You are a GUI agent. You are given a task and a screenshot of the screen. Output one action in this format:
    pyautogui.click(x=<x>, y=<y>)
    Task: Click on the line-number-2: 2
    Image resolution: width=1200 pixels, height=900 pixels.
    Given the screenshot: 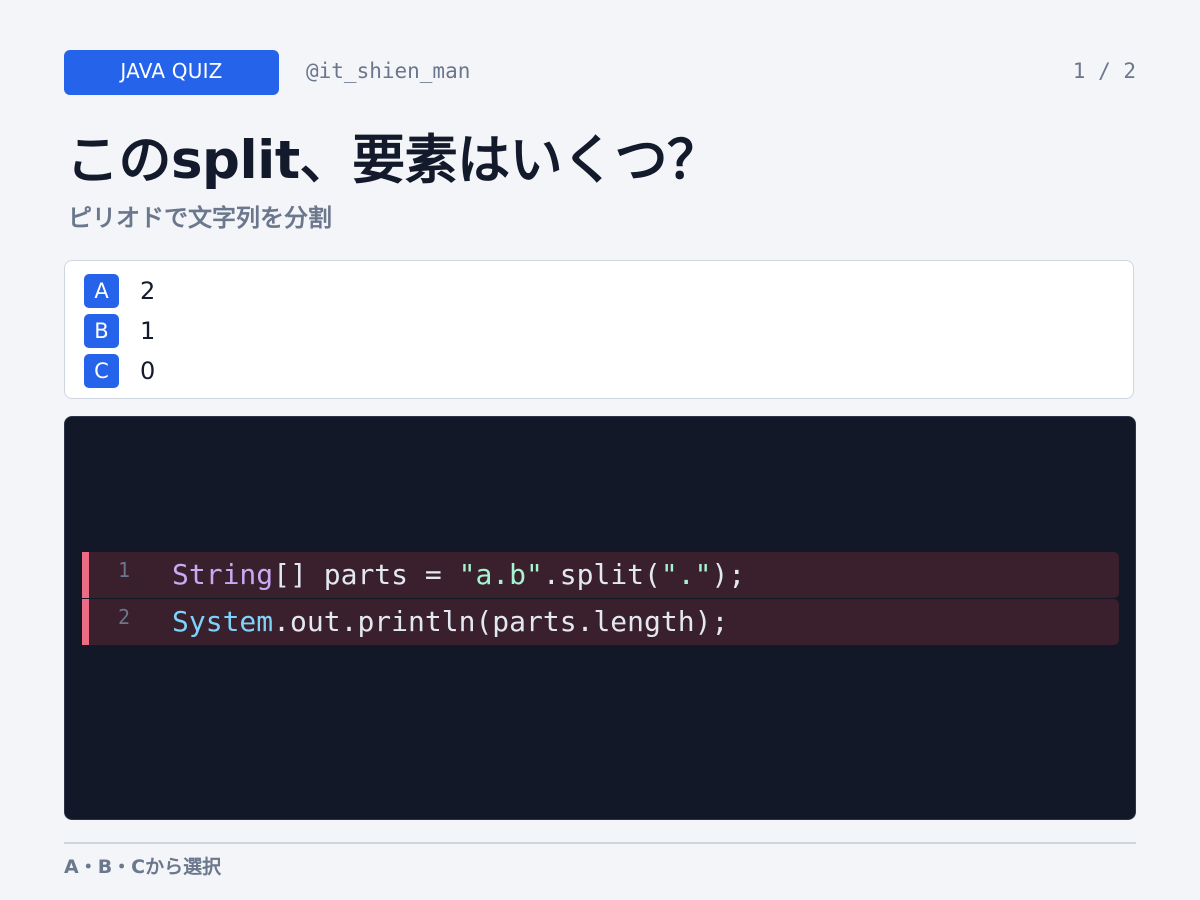 What is the action you would take?
    pyautogui.click(x=124, y=617)
    